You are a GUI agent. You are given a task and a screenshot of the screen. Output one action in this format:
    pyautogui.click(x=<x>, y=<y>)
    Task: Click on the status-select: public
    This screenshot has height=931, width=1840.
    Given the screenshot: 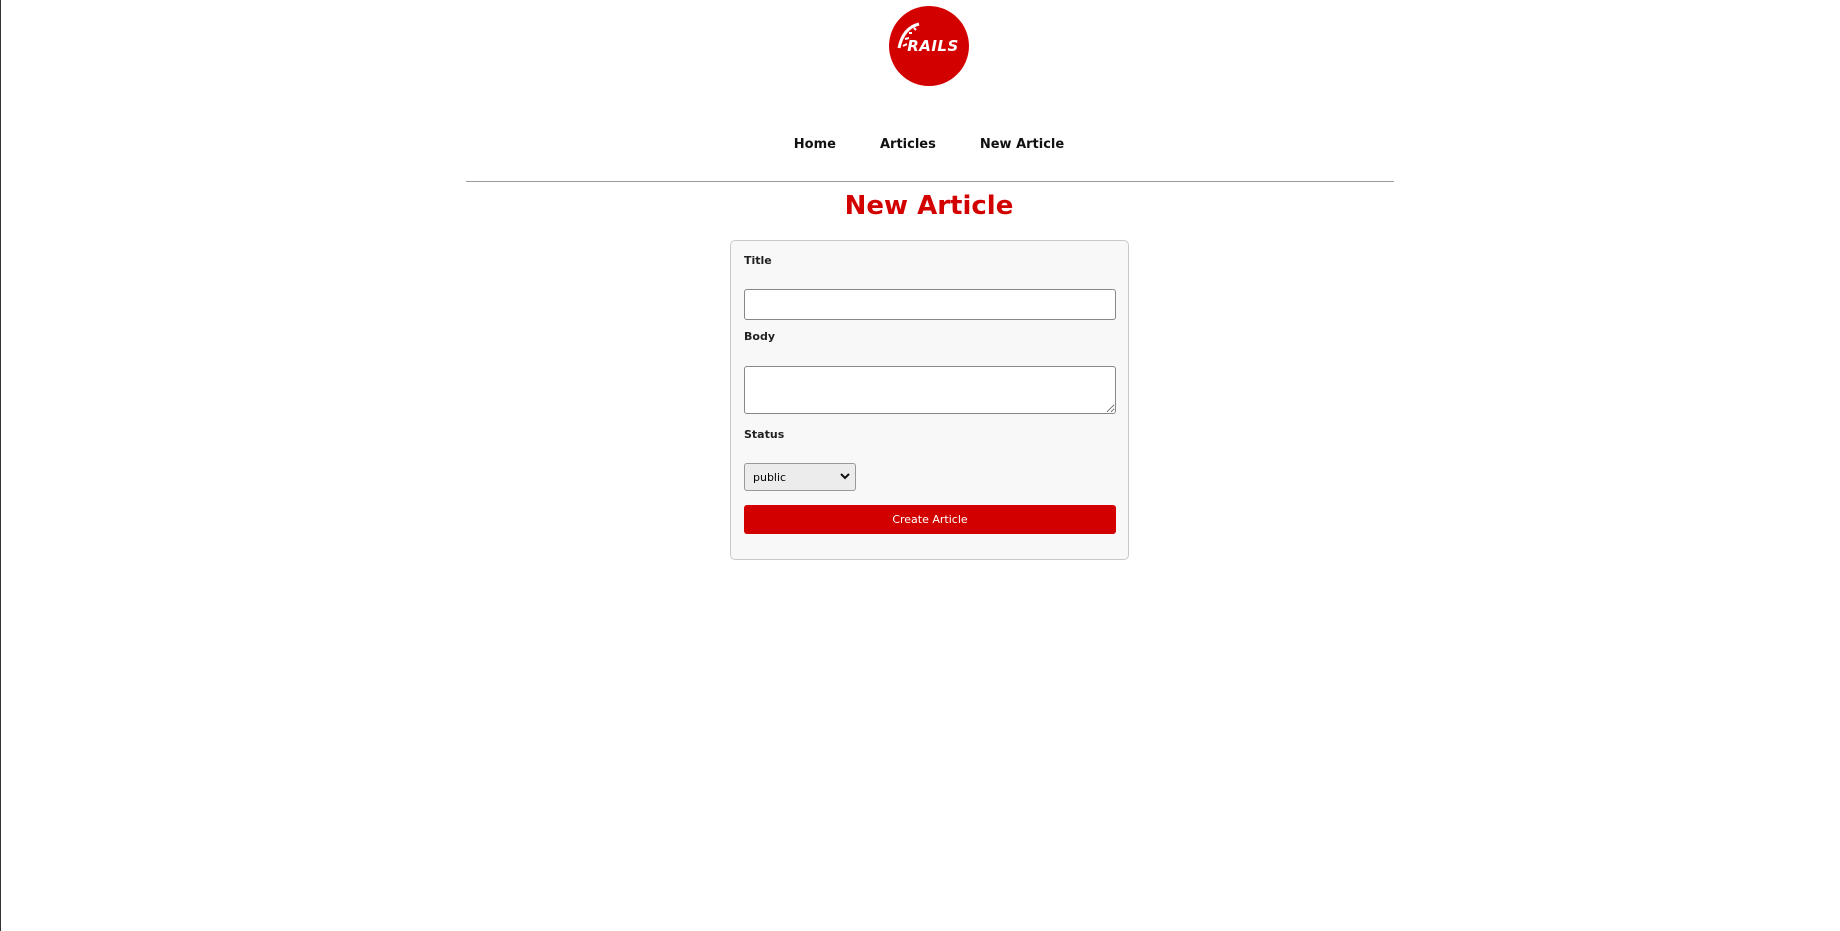 What is the action you would take?
    pyautogui.click(x=800, y=477)
    